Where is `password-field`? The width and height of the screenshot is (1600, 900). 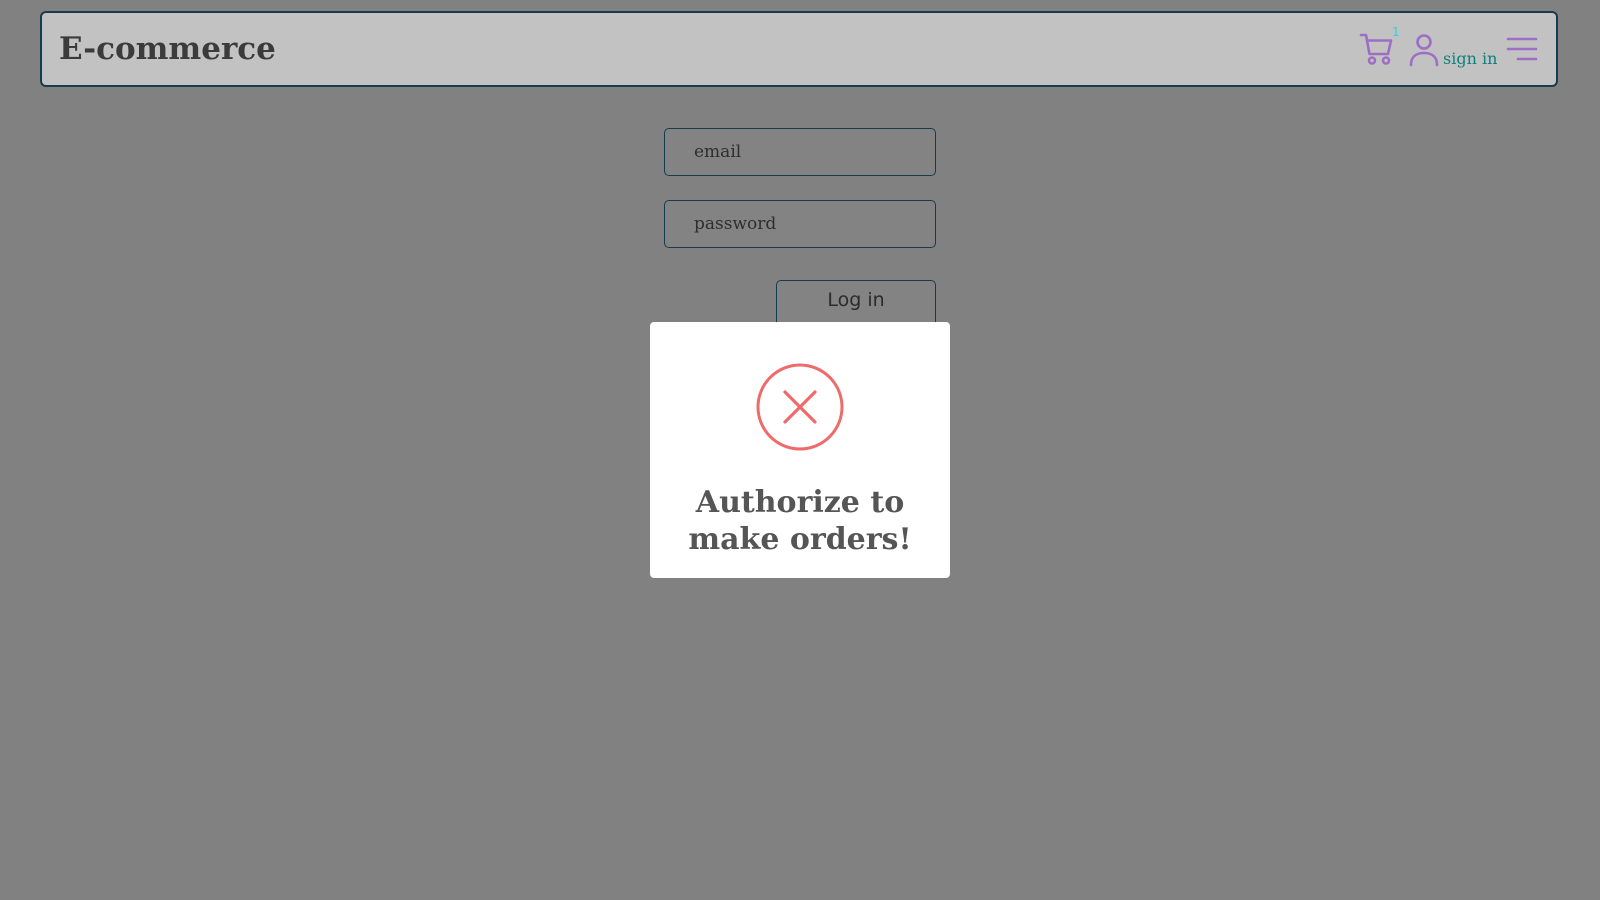
password-field is located at coordinates (800, 224).